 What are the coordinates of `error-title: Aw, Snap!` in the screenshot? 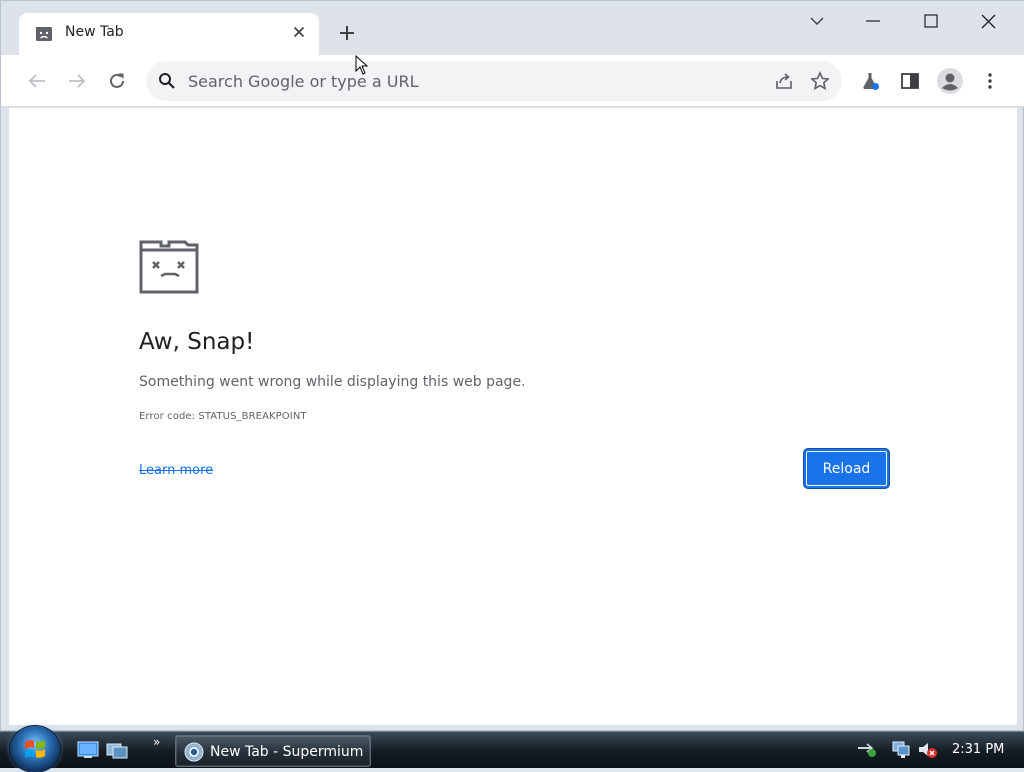 It's located at (197, 342).